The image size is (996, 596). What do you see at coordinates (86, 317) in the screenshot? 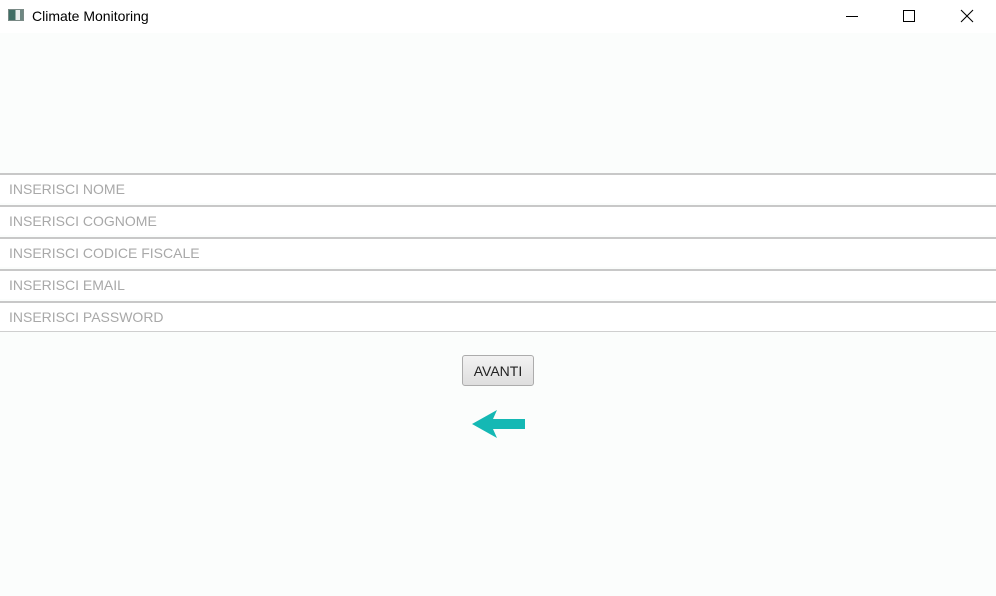
I see `password-placeholder: INSERISCI PASSWORD` at bounding box center [86, 317].